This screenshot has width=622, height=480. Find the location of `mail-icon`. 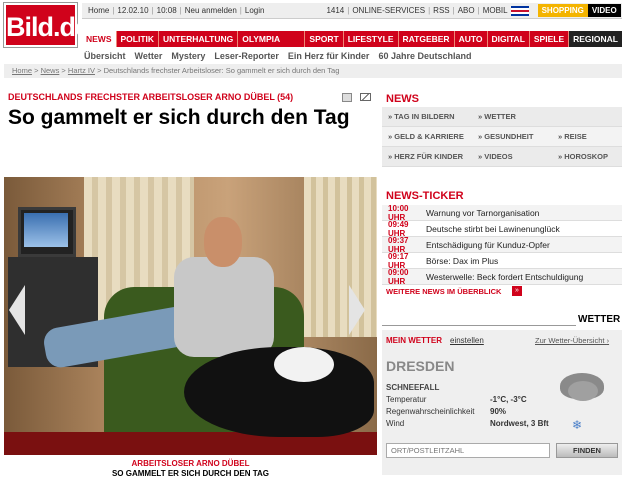

mail-icon is located at coordinates (365, 97).